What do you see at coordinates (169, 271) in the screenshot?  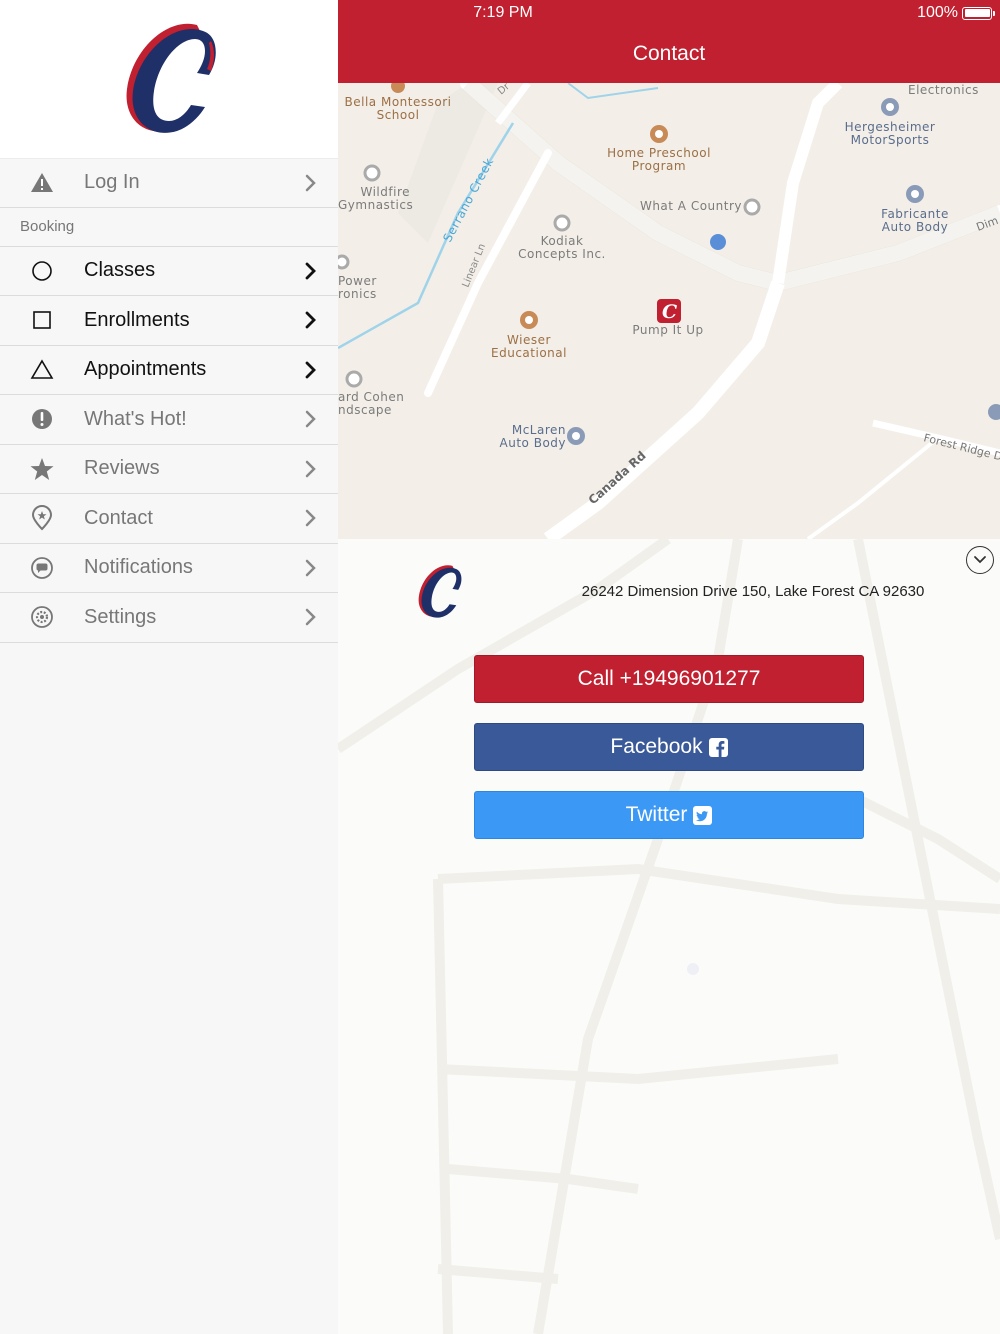 I see `sidebar-item-classes: Classes` at bounding box center [169, 271].